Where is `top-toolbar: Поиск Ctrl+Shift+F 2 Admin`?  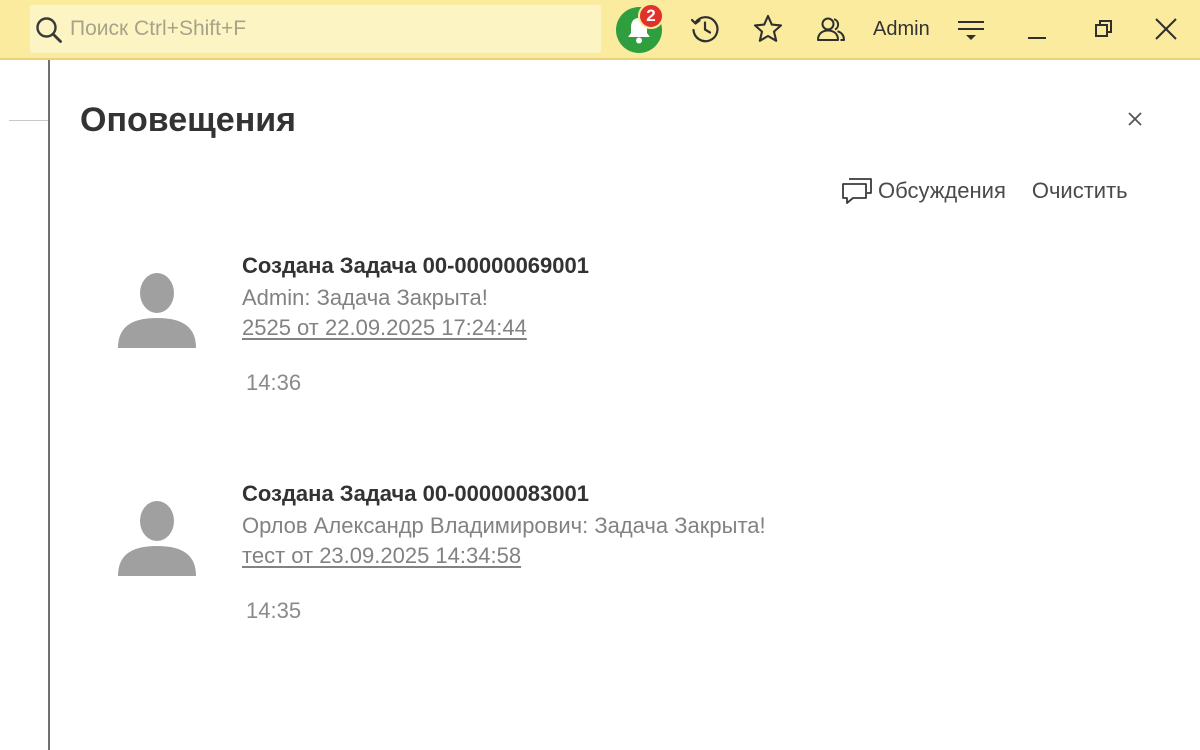 top-toolbar: Поиск Ctrl+Shift+F 2 Admin is located at coordinates (600, 30).